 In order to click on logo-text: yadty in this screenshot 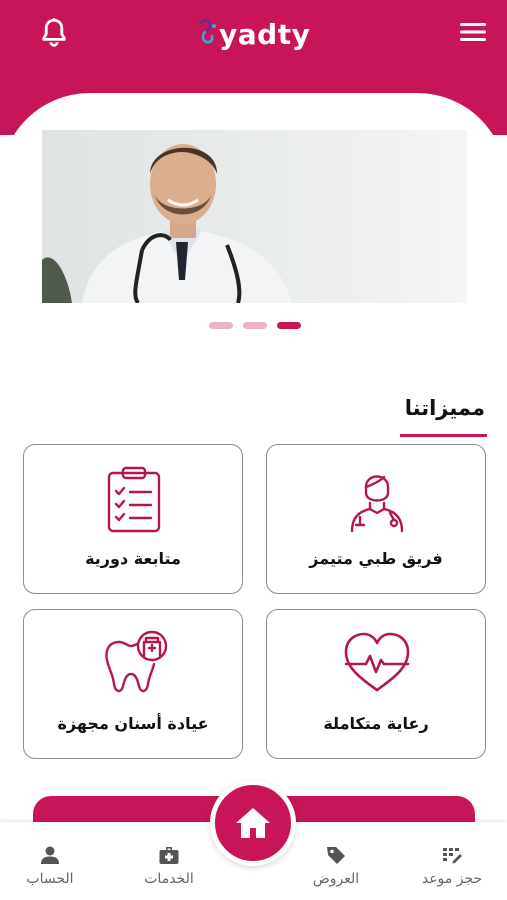, I will do `click(265, 34)`.